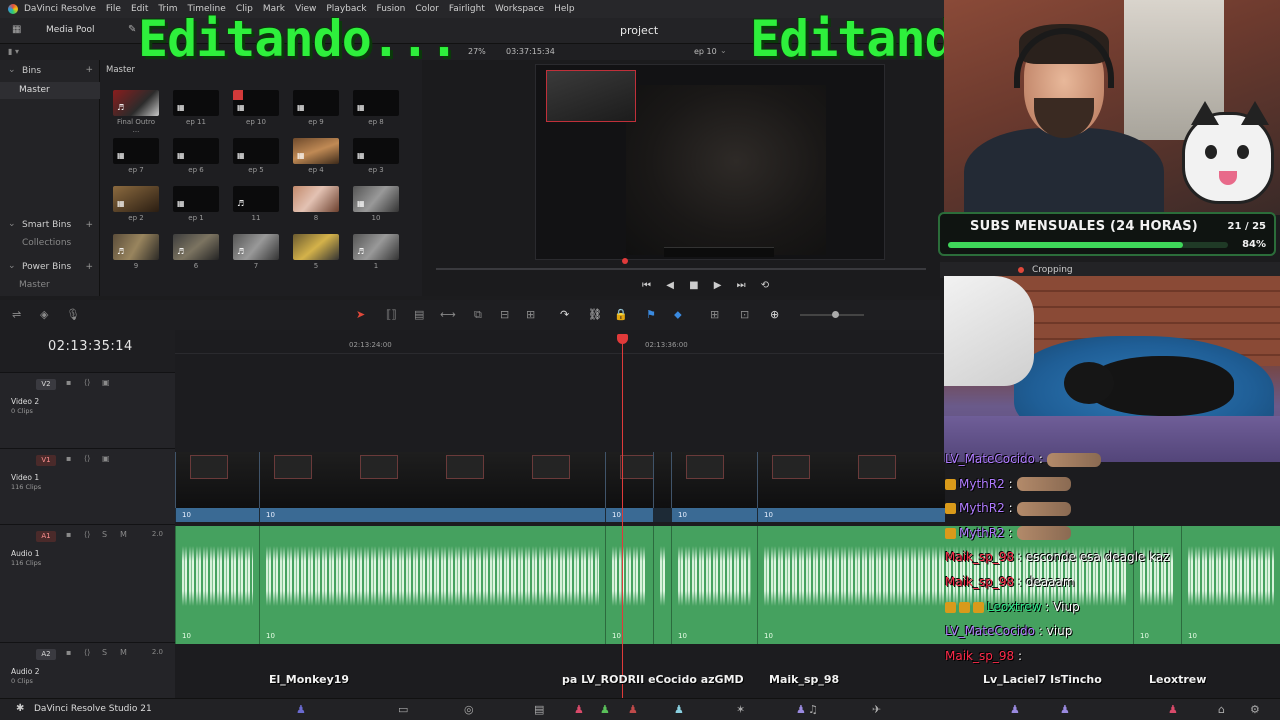 Image resolution: width=1280 pixels, height=720 pixels. Describe the element at coordinates (1021, 270) in the screenshot. I see `cropping-enabled-icon` at that location.